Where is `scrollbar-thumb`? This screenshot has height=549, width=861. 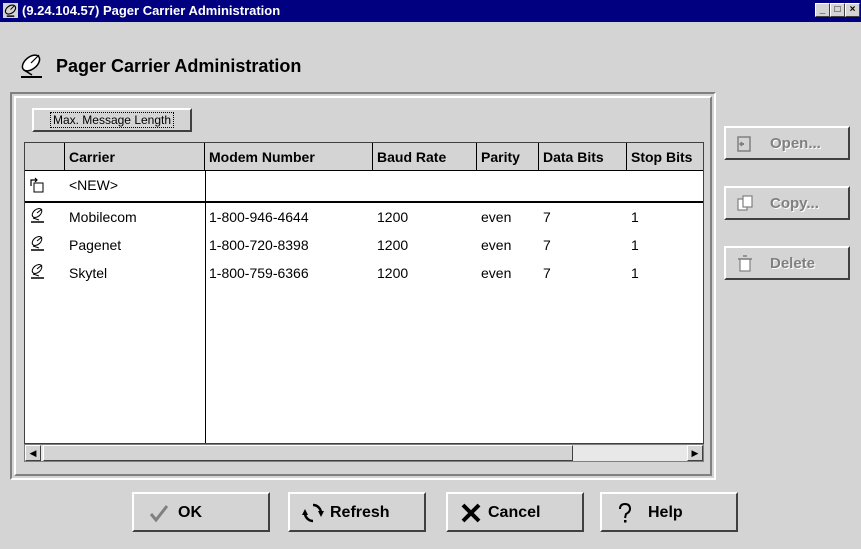
scrollbar-thumb is located at coordinates (308, 453).